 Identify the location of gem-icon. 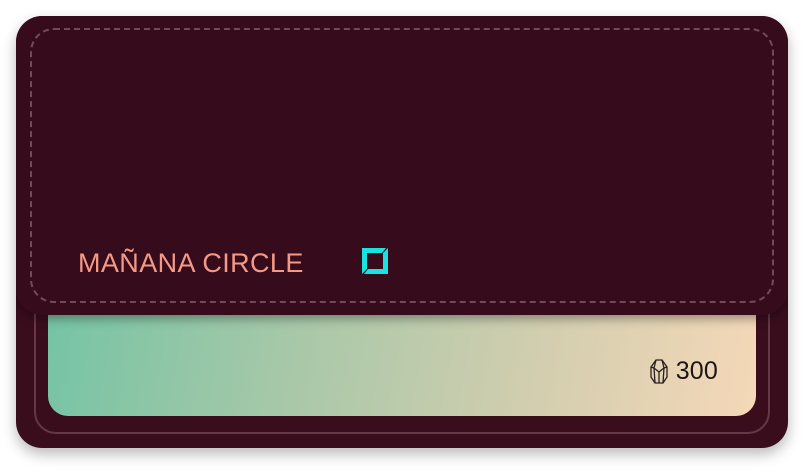
(659, 372).